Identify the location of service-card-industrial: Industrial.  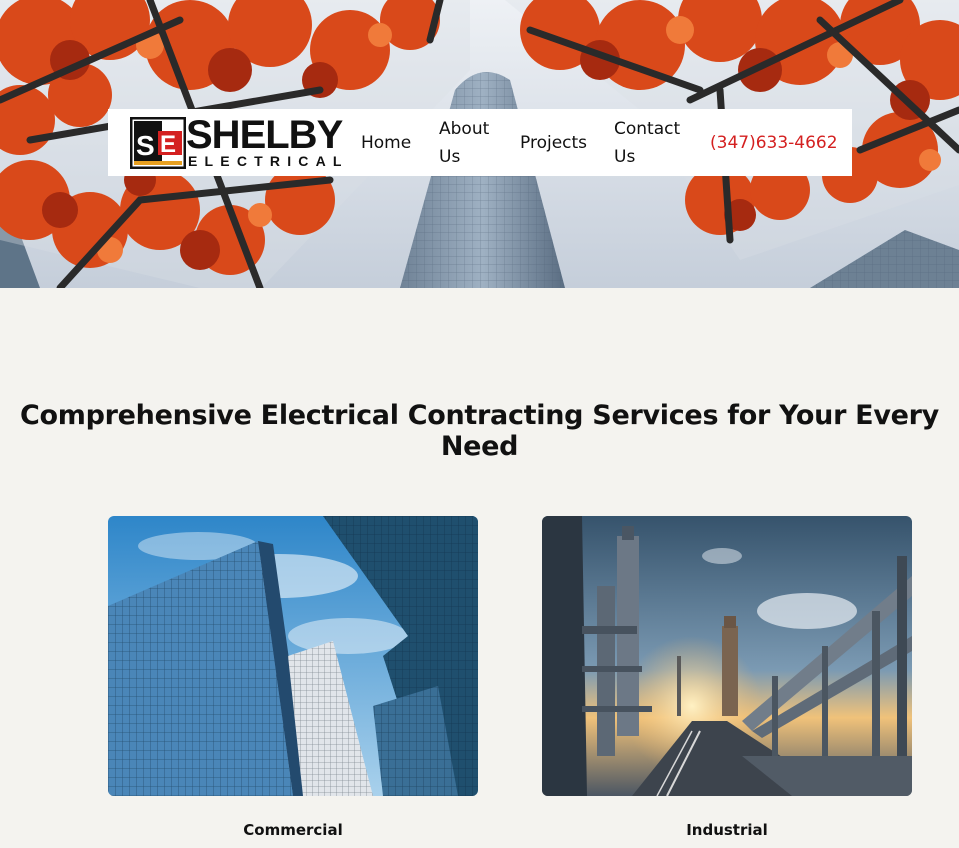
(727, 677).